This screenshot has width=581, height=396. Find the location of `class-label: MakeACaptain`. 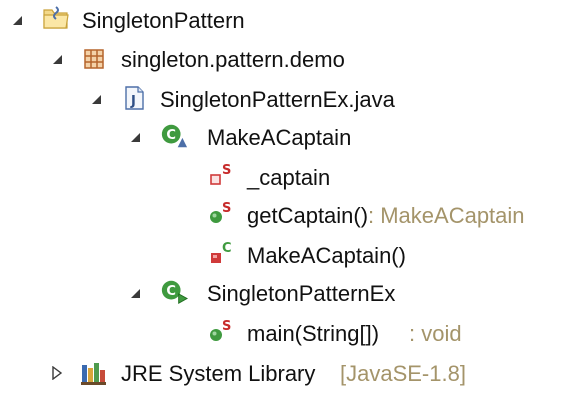

class-label: MakeACaptain is located at coordinates (279, 137).